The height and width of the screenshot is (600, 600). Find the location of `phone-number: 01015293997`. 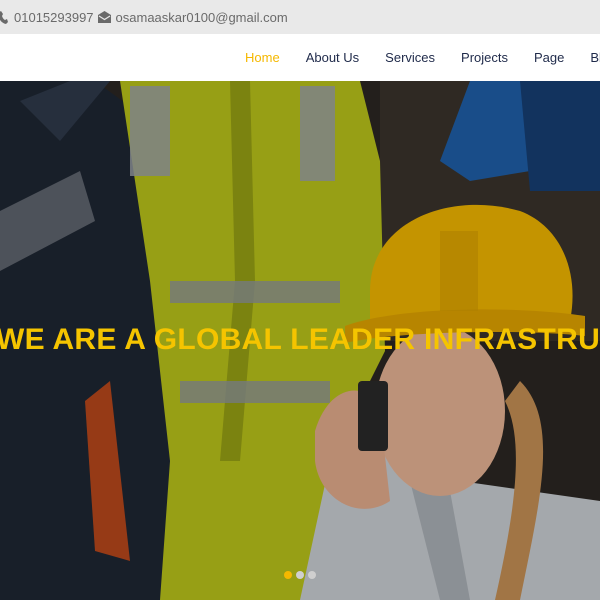

phone-number: 01015293997 is located at coordinates (54, 17).